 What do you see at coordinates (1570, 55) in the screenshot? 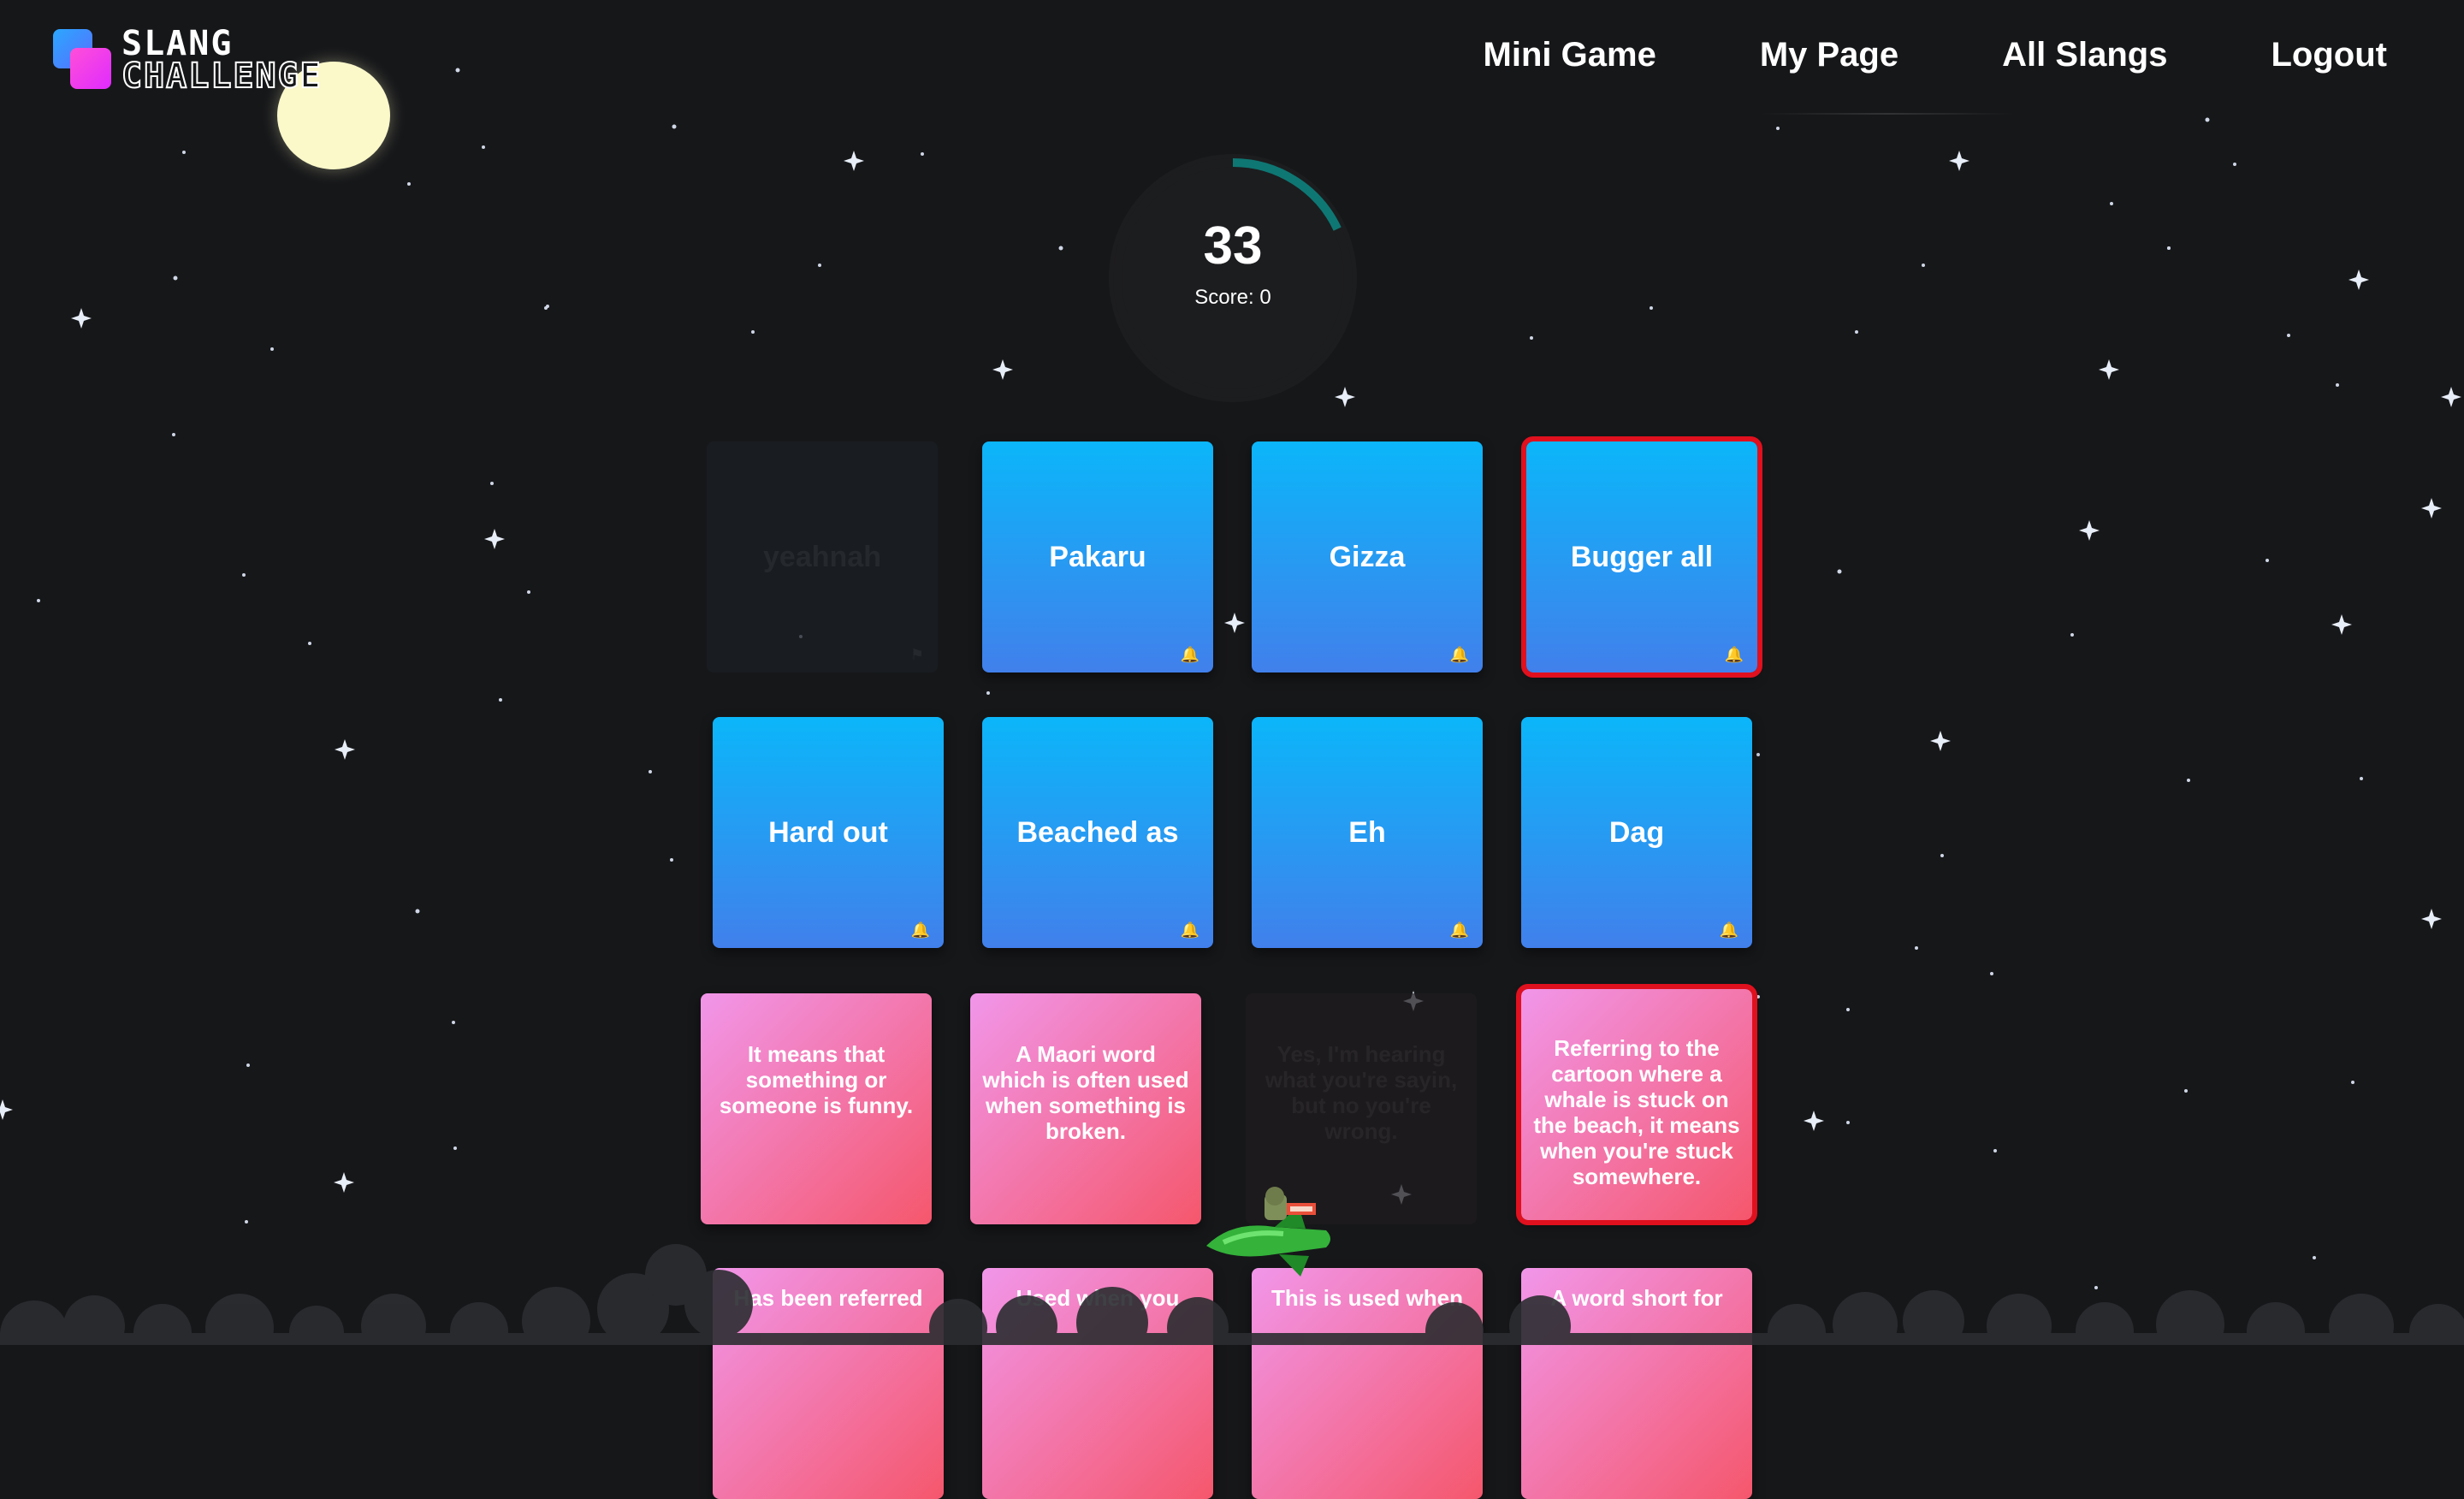
I see `nav-mini-game: Mini Game` at bounding box center [1570, 55].